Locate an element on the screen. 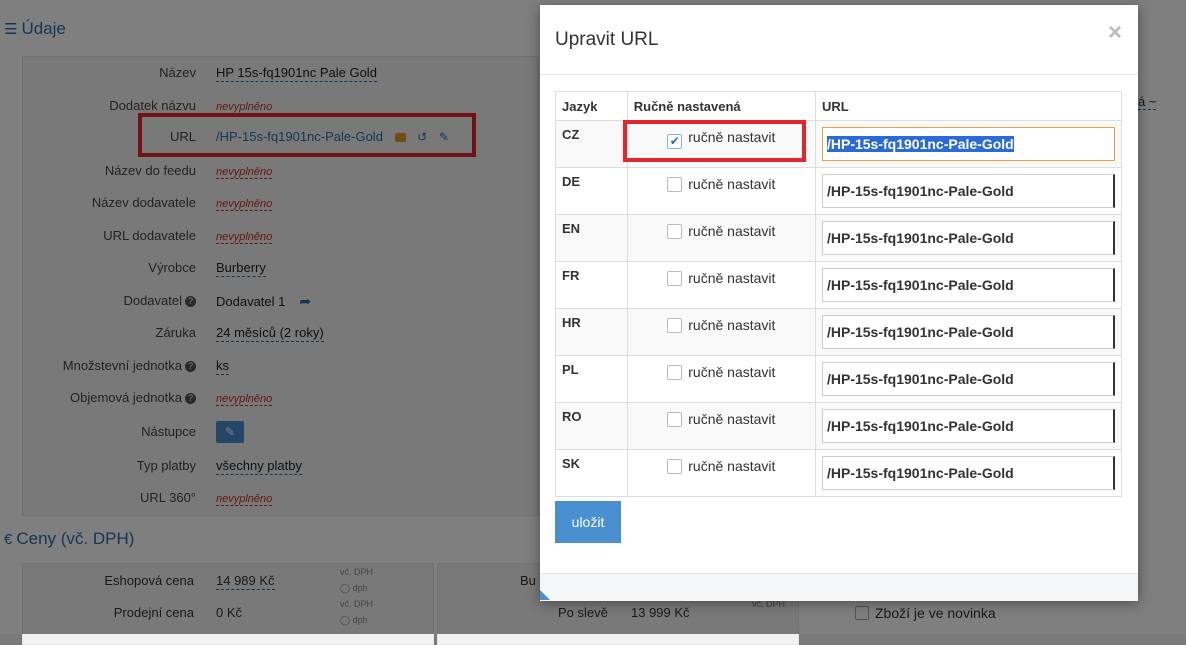 The height and width of the screenshot is (645, 1186). lang-cell: PL is located at coordinates (591, 379).